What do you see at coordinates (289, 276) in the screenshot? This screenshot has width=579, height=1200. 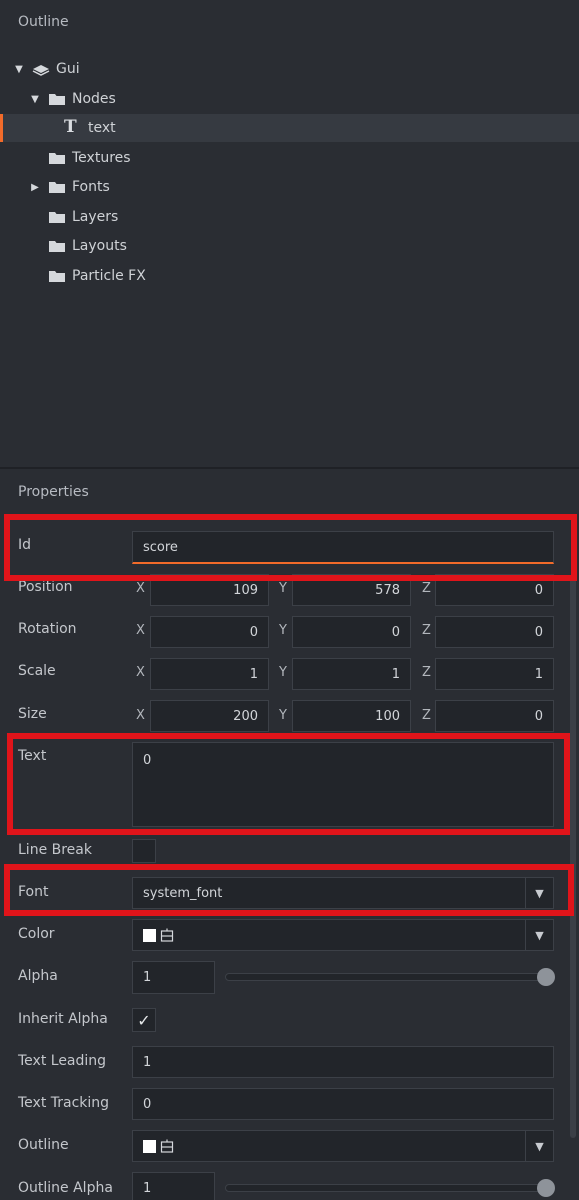 I see `tree-item-particle-fx: Particle FX` at bounding box center [289, 276].